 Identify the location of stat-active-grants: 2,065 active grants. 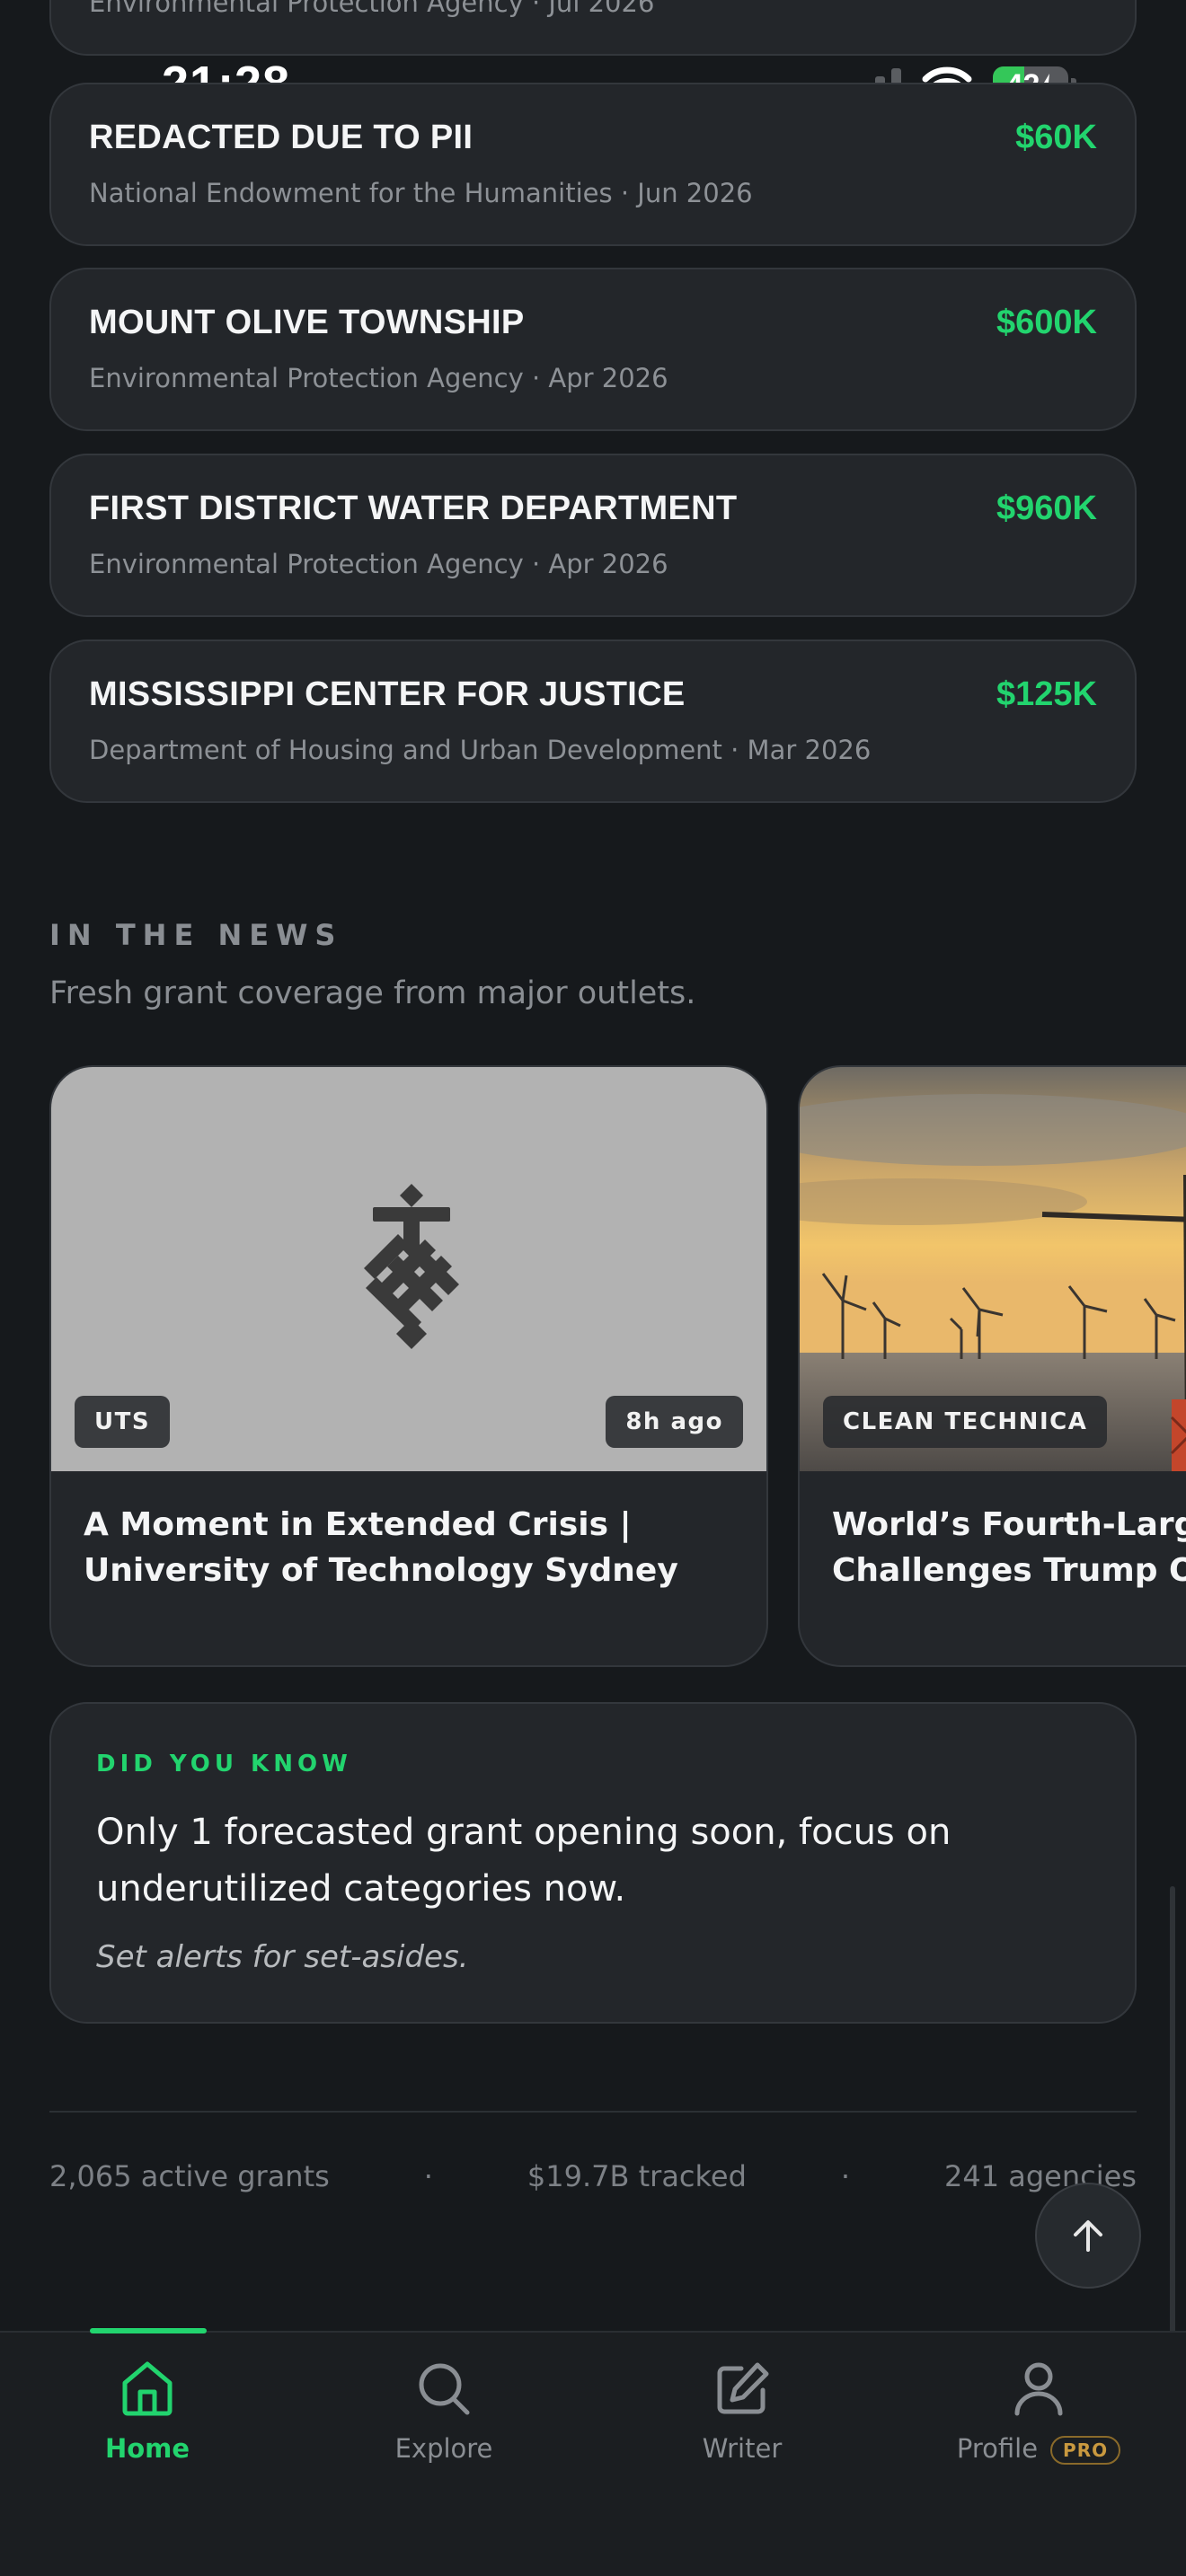
(189, 2176).